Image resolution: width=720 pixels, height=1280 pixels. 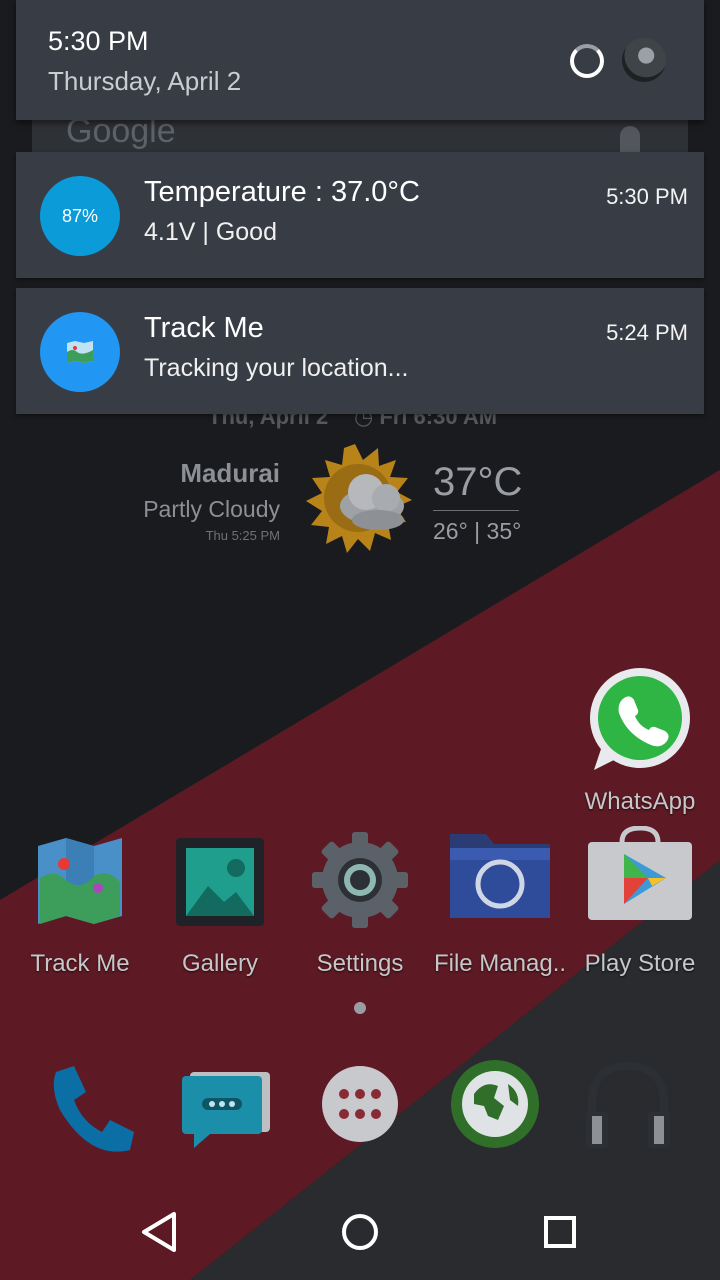 I want to click on browser-globe-icon, so click(x=495, y=1104).